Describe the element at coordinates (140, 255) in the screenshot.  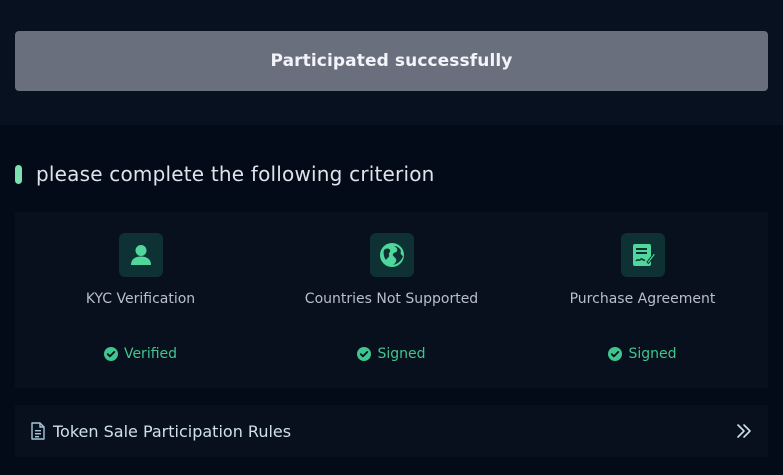
I see `user-icon` at that location.